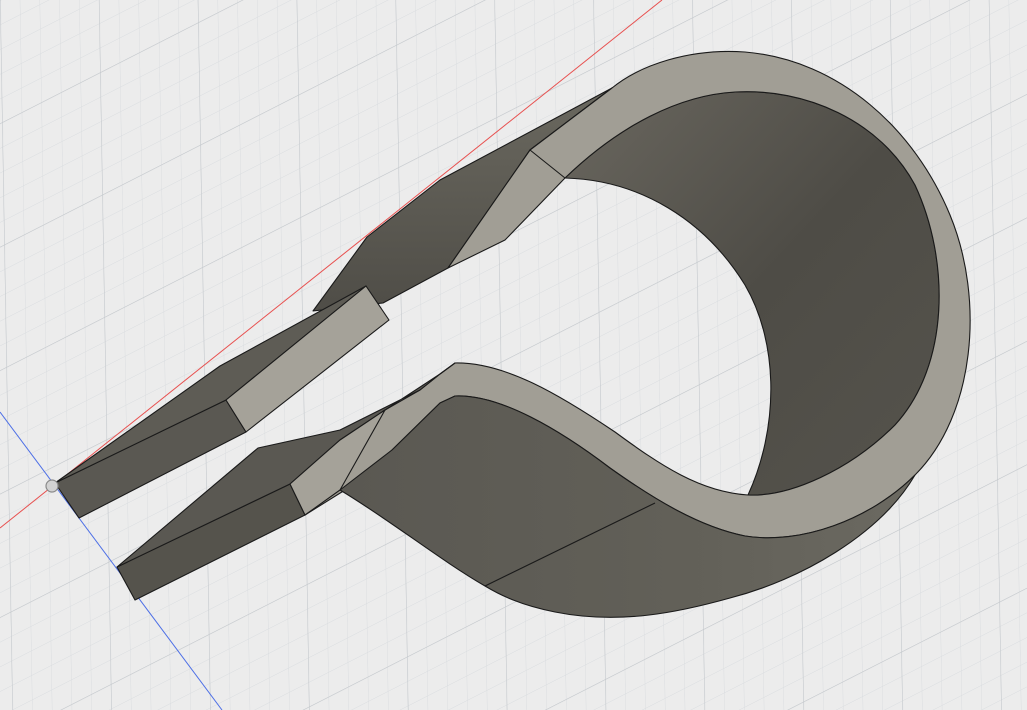  Describe the element at coordinates (52, 486) in the screenshot. I see `origin-point-icon` at that location.